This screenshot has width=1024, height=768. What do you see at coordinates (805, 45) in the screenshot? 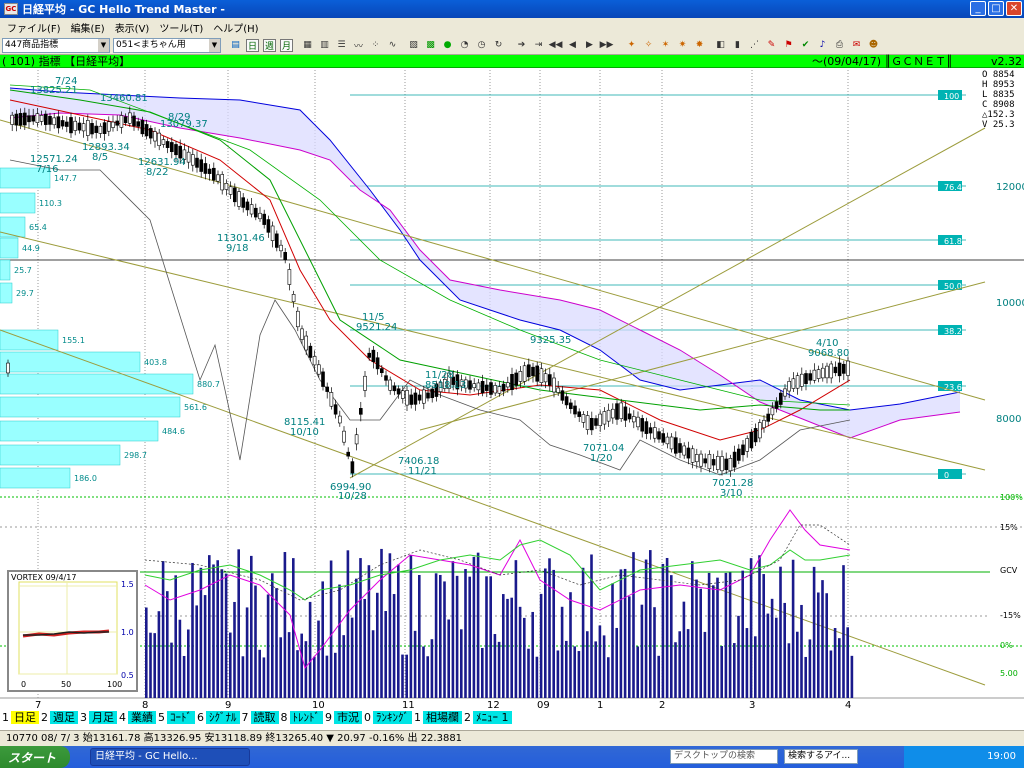
I see `check-icon: ✔` at bounding box center [805, 45].